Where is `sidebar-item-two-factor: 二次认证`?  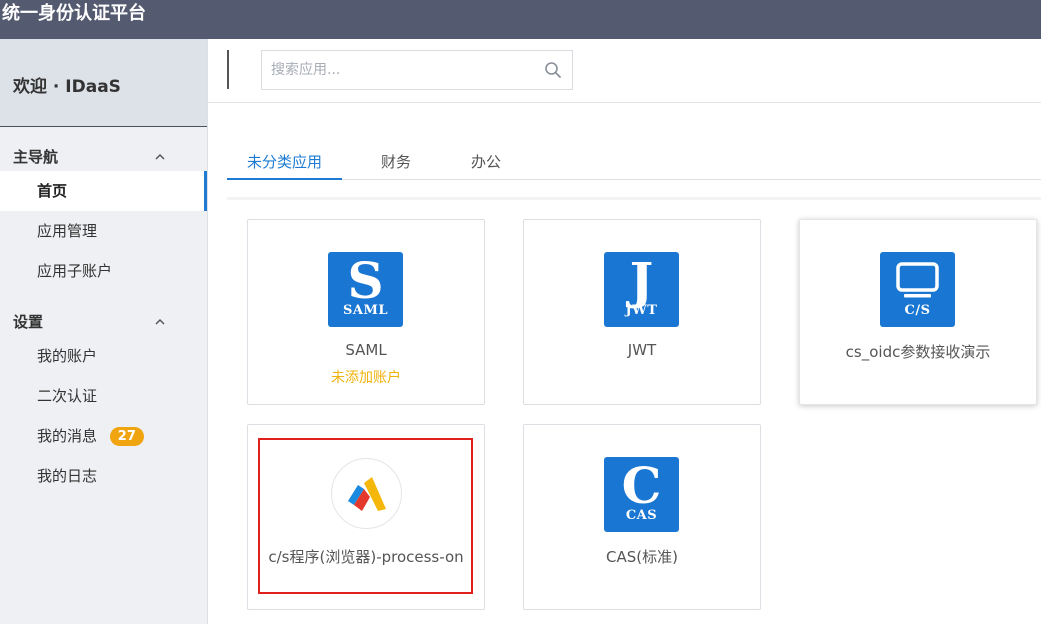
sidebar-item-two-factor: 二次认证 is located at coordinates (103, 396).